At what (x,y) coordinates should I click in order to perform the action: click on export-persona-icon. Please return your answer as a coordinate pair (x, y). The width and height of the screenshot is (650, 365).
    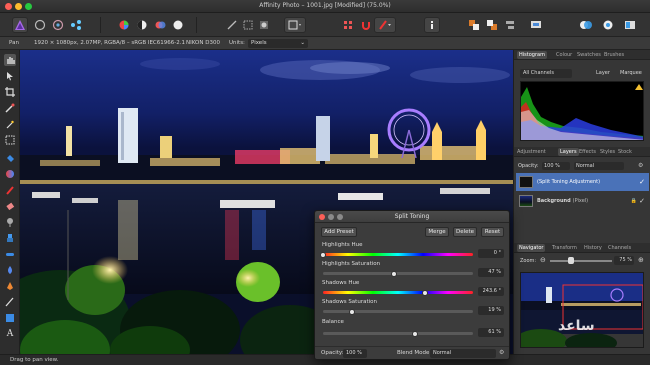
    Looking at the image, I should click on (76, 25).